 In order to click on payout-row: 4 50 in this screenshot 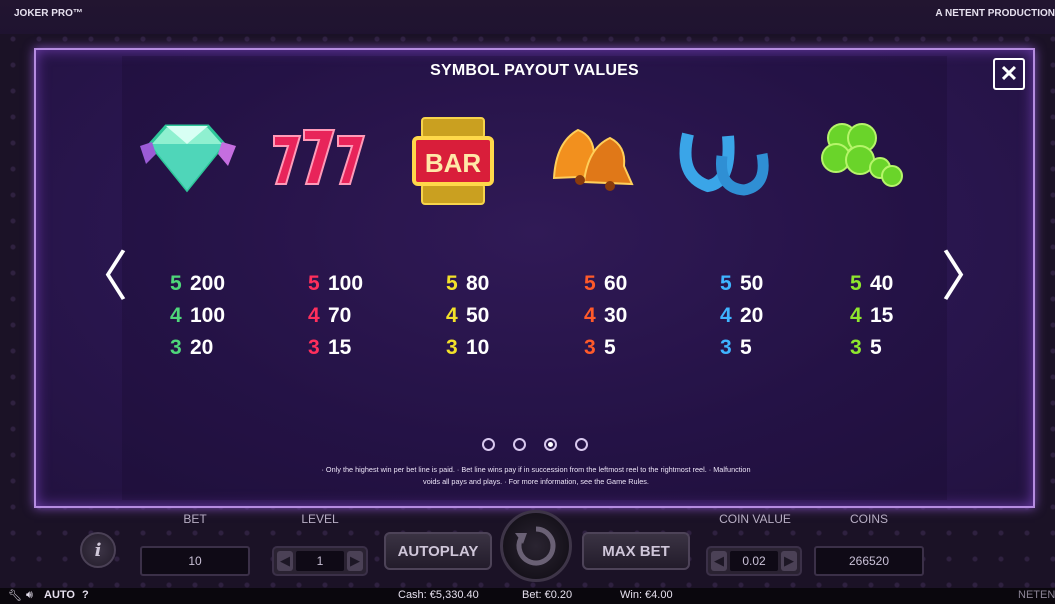, I will do `click(468, 315)`.